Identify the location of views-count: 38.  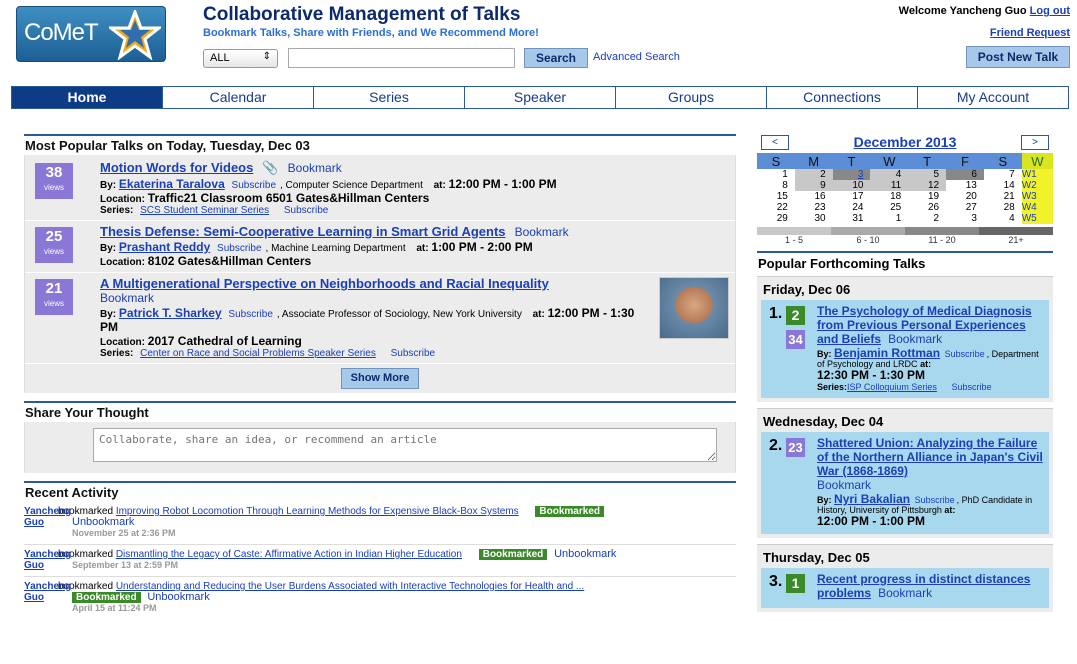
(54, 172).